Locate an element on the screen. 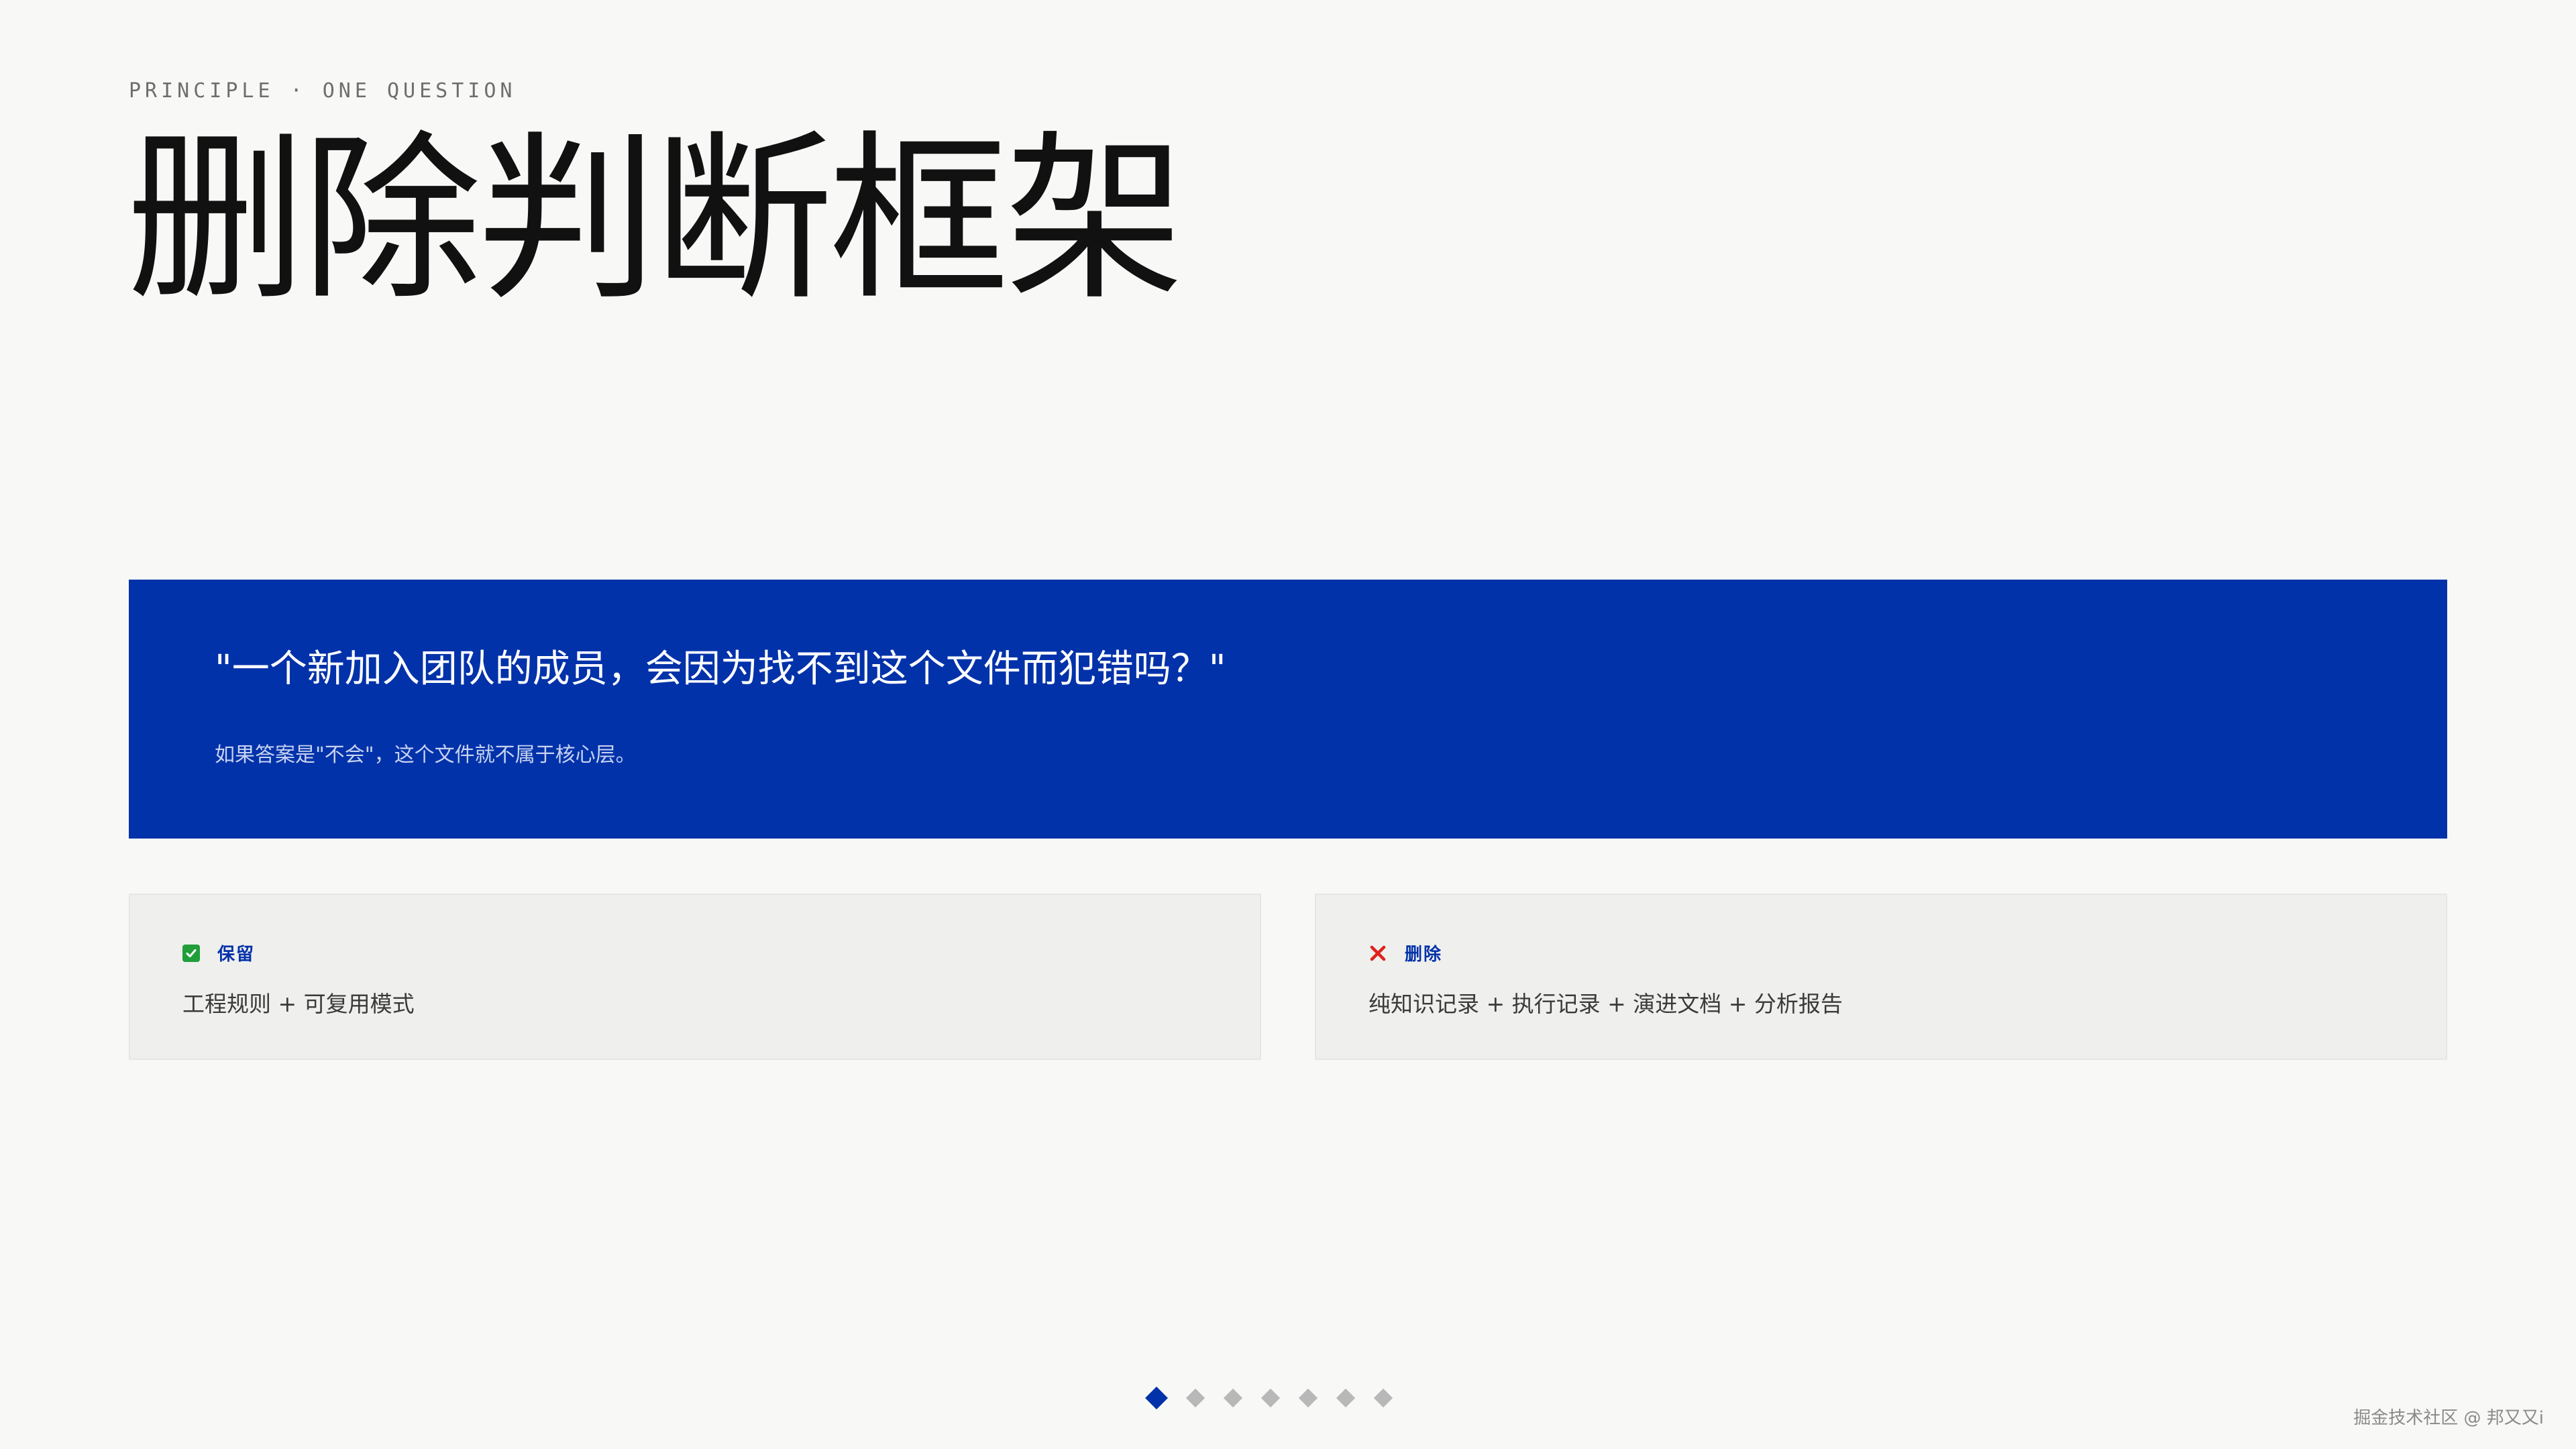 The image size is (2576, 1449). keep-body: 工程规则 + 可复用模式 is located at coordinates (298, 1004).